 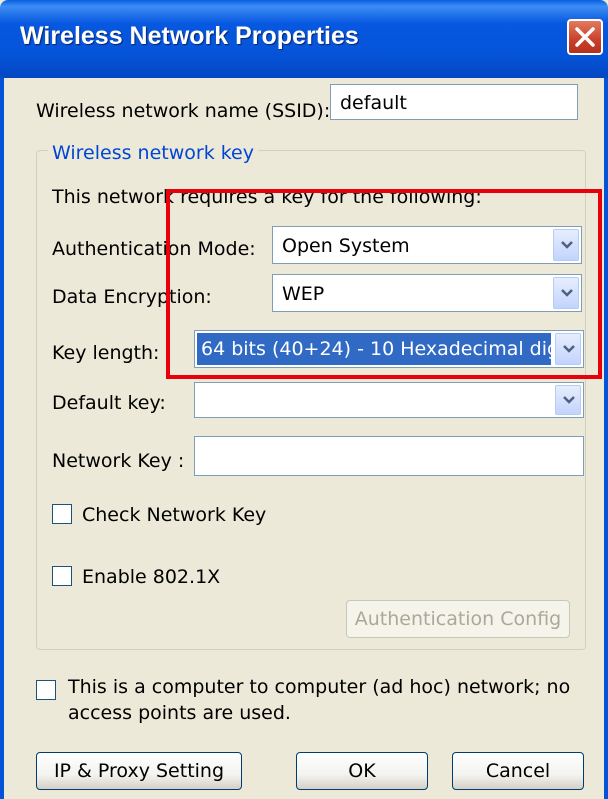 I want to click on key-length-label: Key length:, so click(x=106, y=353).